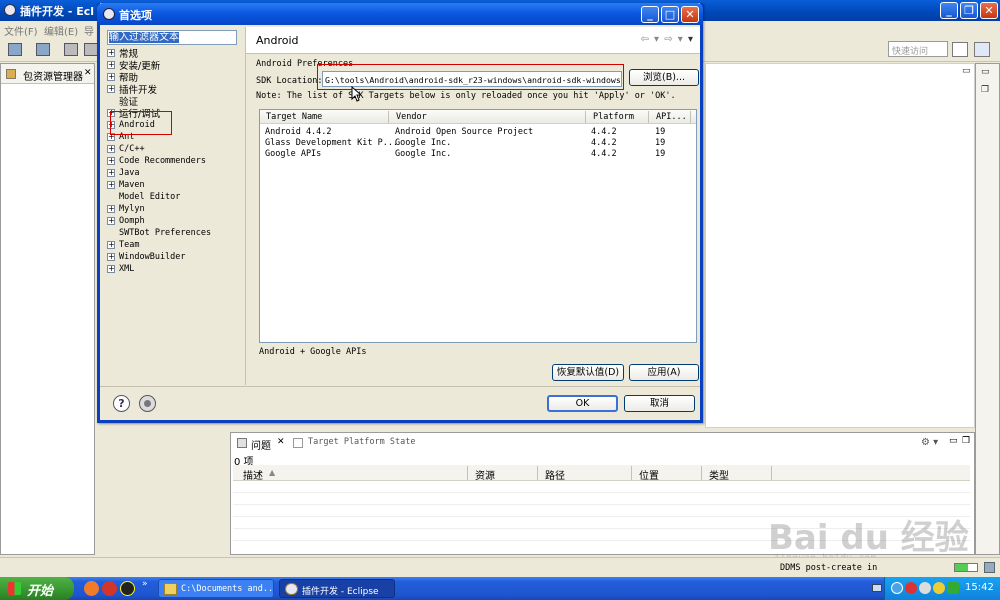 This screenshot has width=1000, height=600. What do you see at coordinates (125, 221) in the screenshot?
I see `tree-item-oomph: + Oomph` at bounding box center [125, 221].